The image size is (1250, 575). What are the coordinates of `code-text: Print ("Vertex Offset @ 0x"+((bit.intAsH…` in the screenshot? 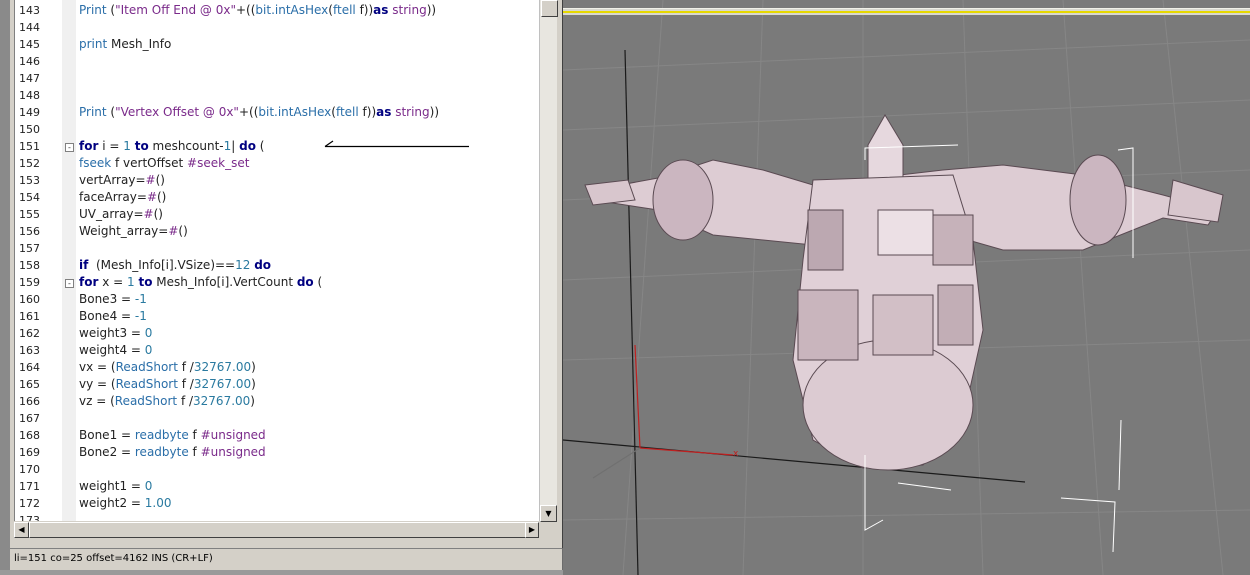 It's located at (259, 112).